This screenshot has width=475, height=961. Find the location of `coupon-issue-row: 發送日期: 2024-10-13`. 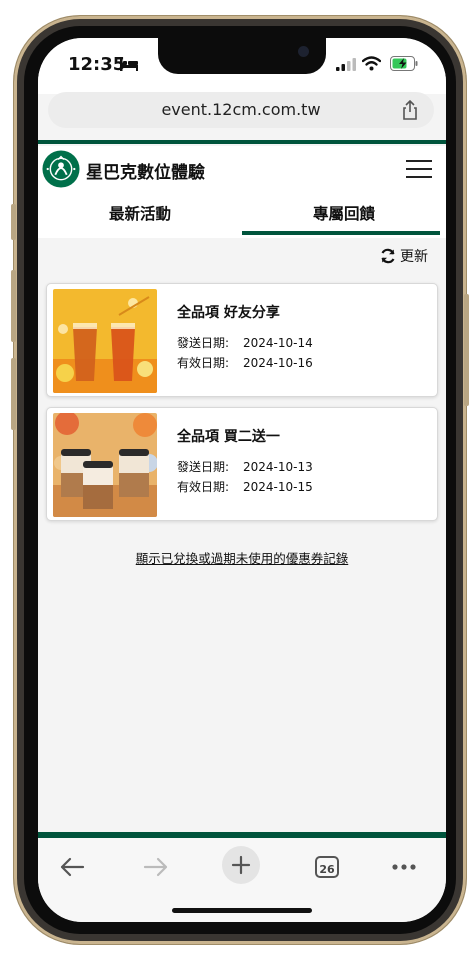

coupon-issue-row: 發送日期: 2024-10-13 is located at coordinates (245, 466).